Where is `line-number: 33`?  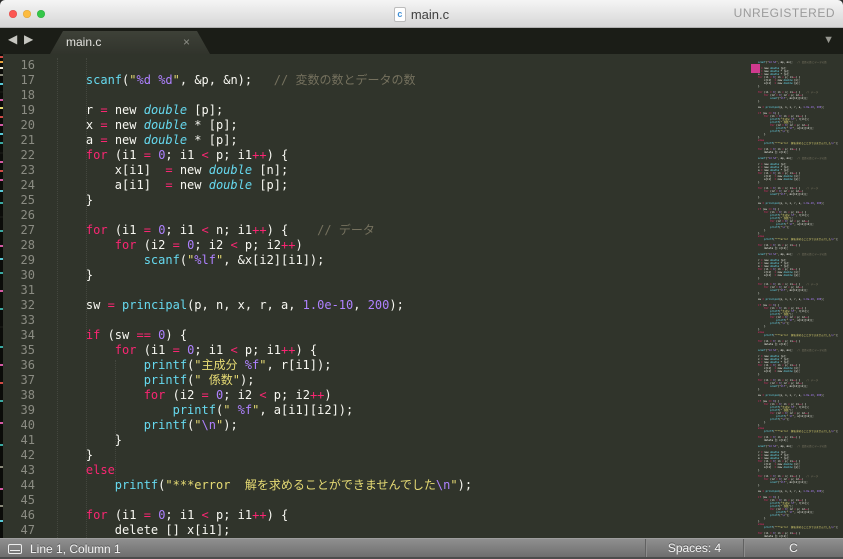 line-number: 33 is located at coordinates (27, 320).